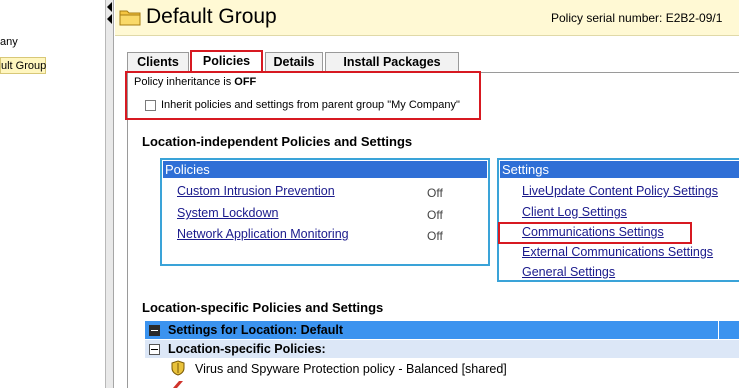 The width and height of the screenshot is (739, 388). I want to click on policy-link-network-application-monitoring: Network Application Monitoring, so click(263, 234).